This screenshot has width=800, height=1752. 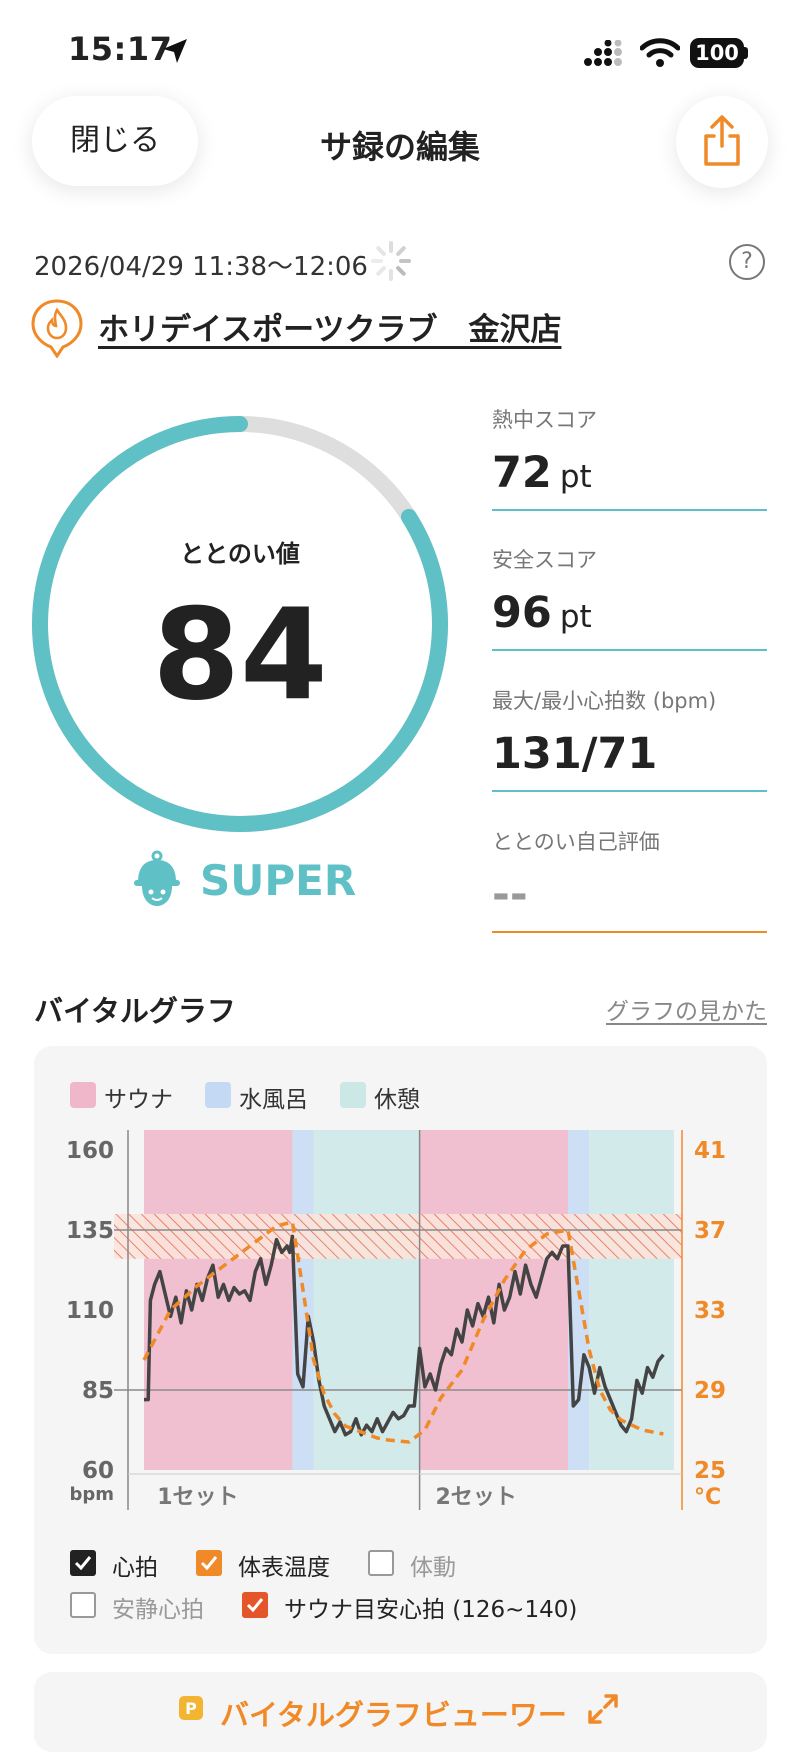 What do you see at coordinates (544, 420) in the screenshot?
I see `metric-label-heat: 熱中スコア` at bounding box center [544, 420].